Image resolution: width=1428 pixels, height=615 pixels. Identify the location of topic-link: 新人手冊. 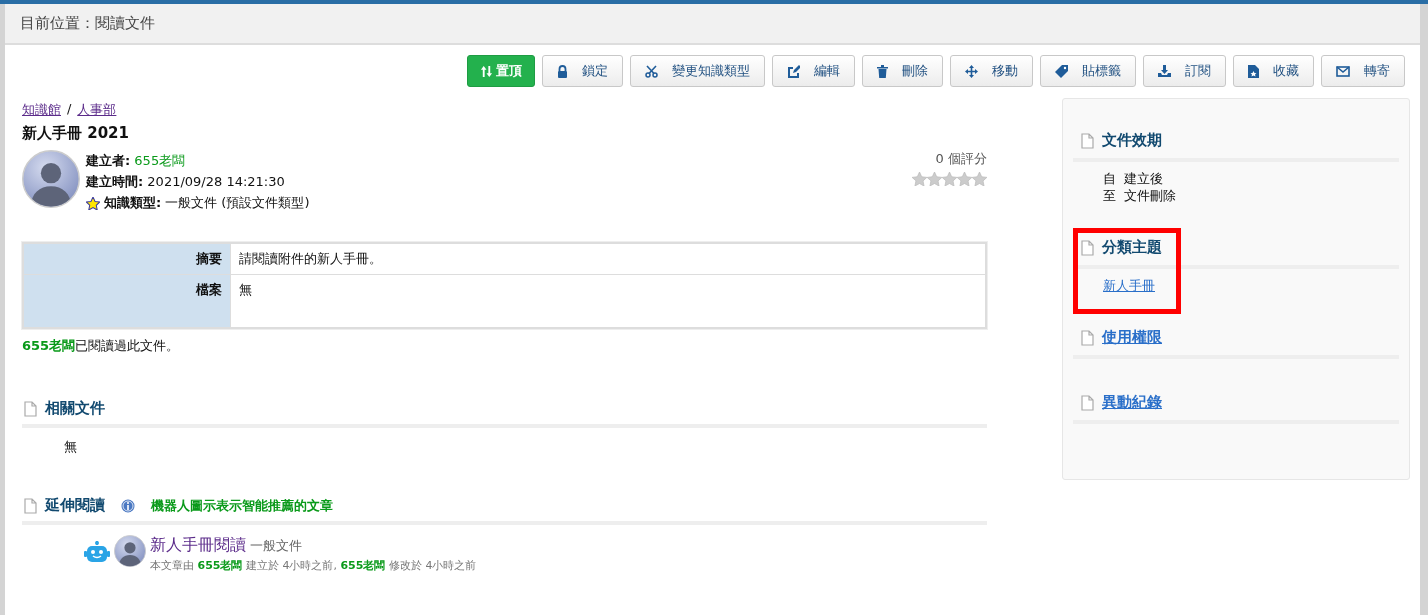
(1129, 285).